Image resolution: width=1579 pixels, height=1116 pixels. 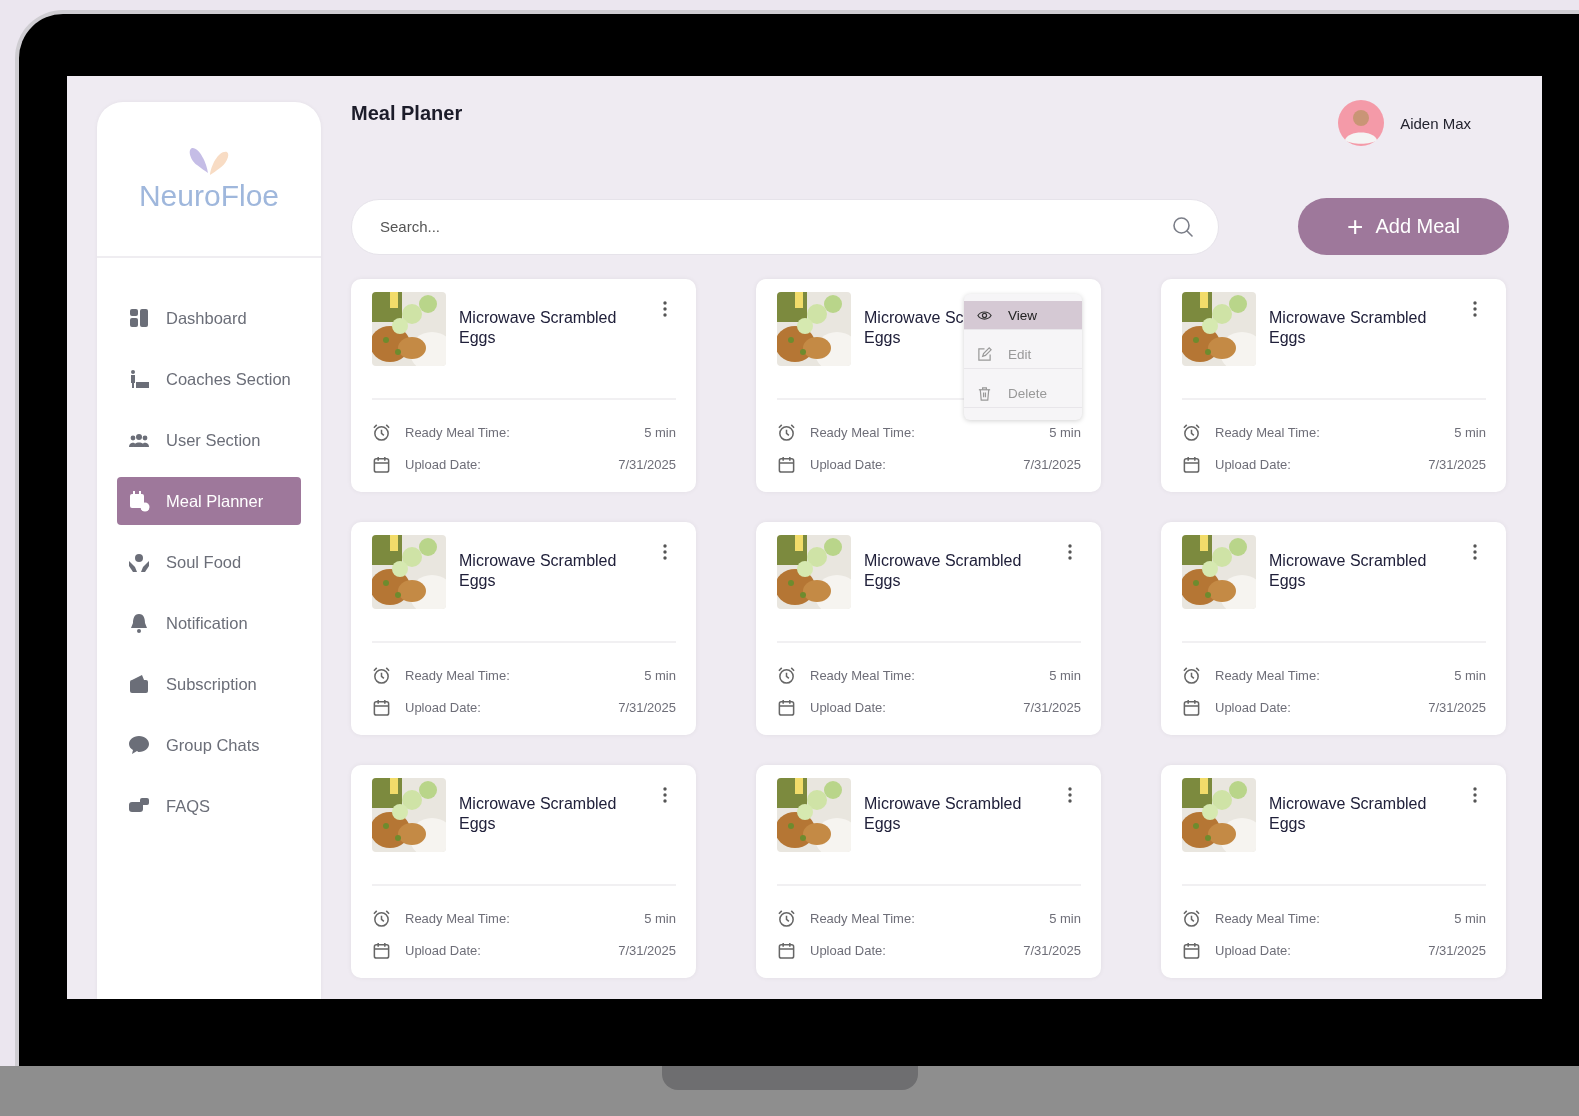 I want to click on trash-icon, so click(x=984, y=393).